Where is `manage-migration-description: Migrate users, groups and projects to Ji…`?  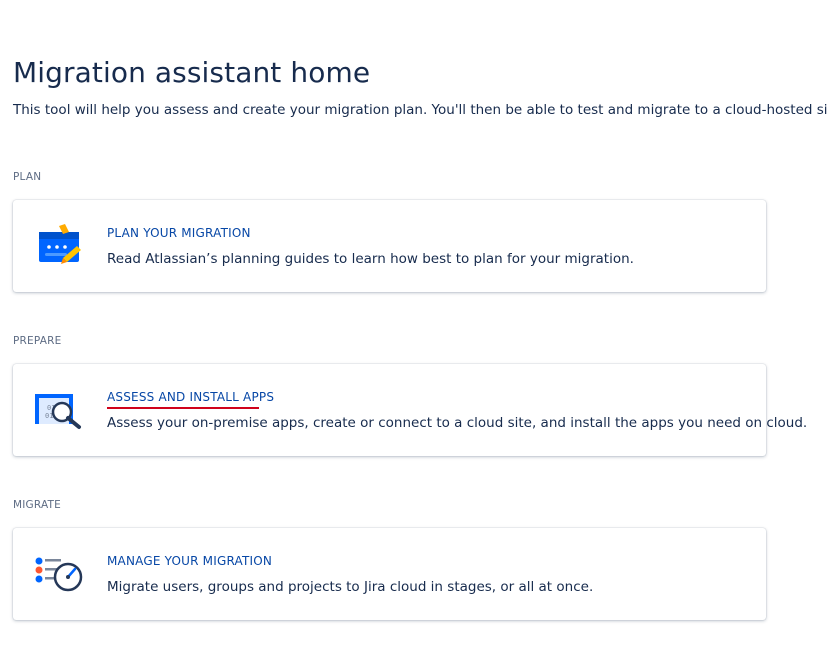
manage-migration-description: Migrate users, groups and projects to Ji… is located at coordinates (350, 587).